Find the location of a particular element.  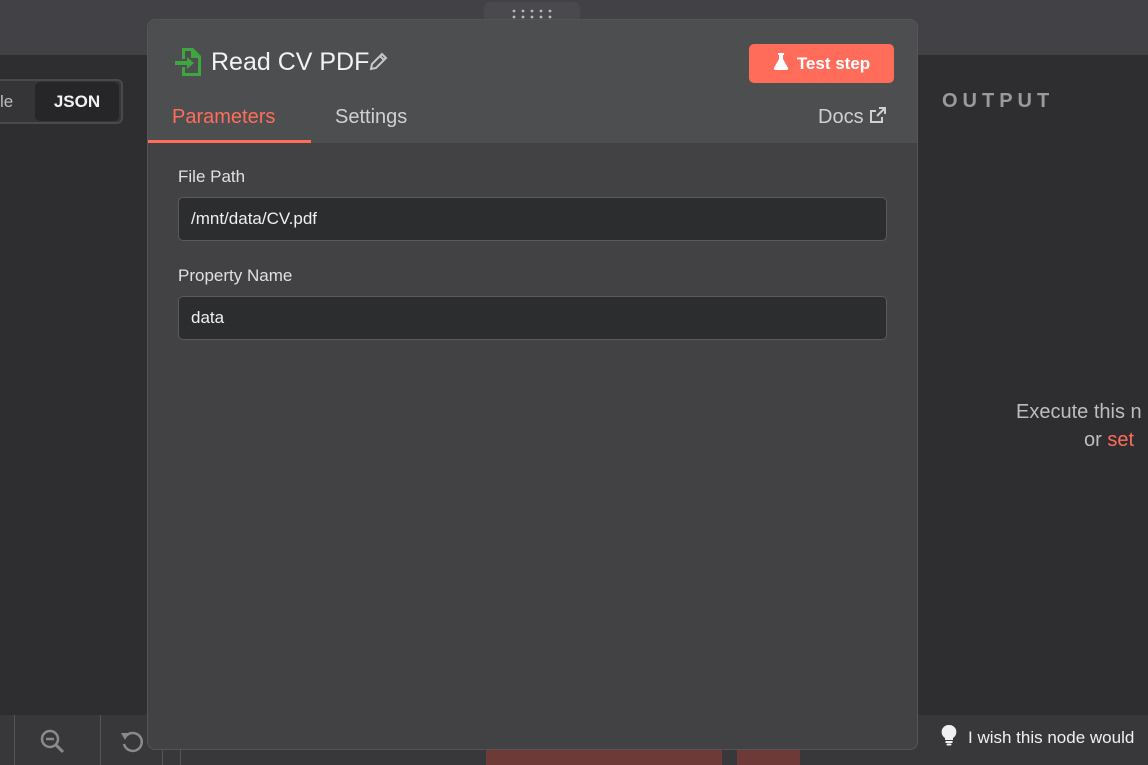

flask-icon is located at coordinates (781, 63).